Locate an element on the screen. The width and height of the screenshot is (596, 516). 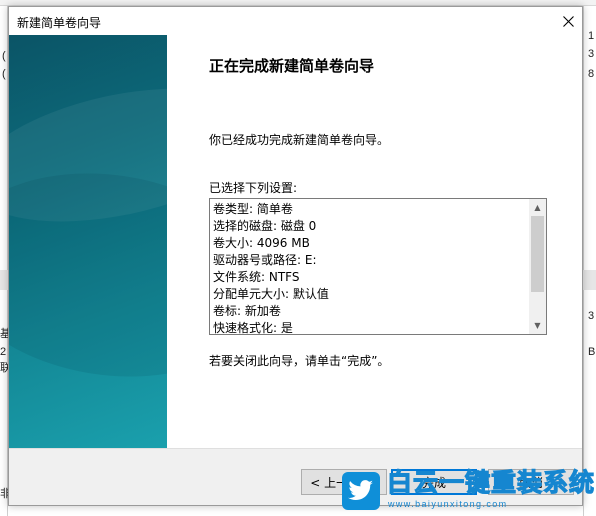
button-bar: < 上一步(B) 完成 取消 is located at coordinates (295, 476).